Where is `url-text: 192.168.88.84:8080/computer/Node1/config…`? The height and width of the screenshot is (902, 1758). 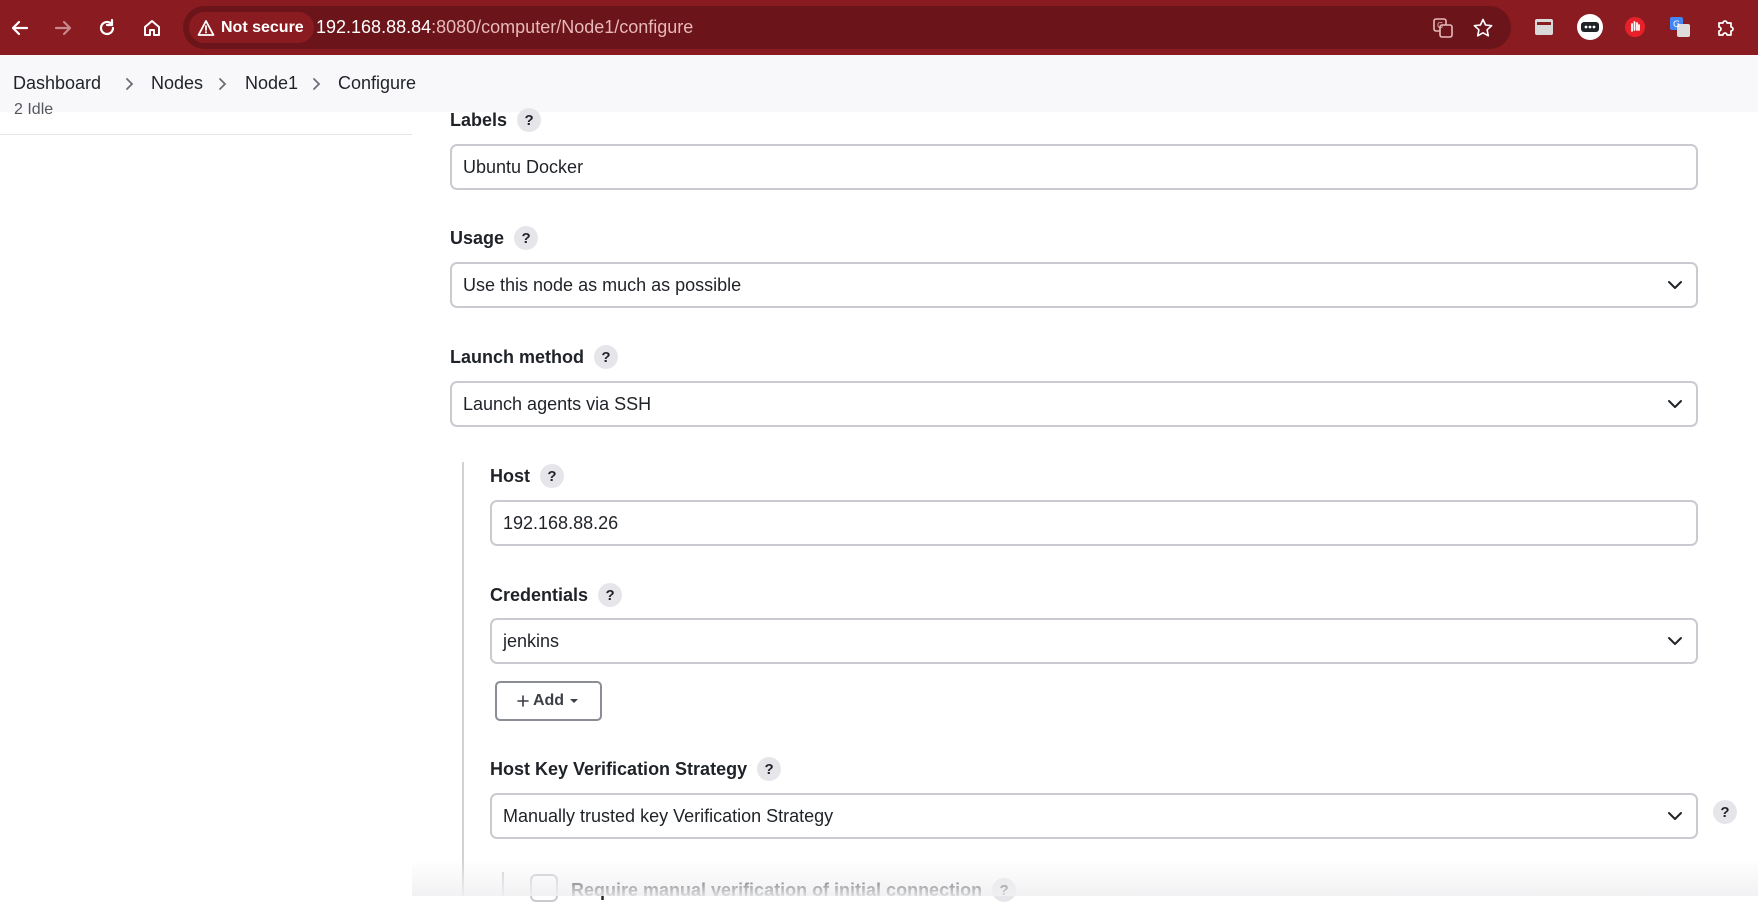 url-text: 192.168.88.84:8080/computer/Node1/config… is located at coordinates (504, 27).